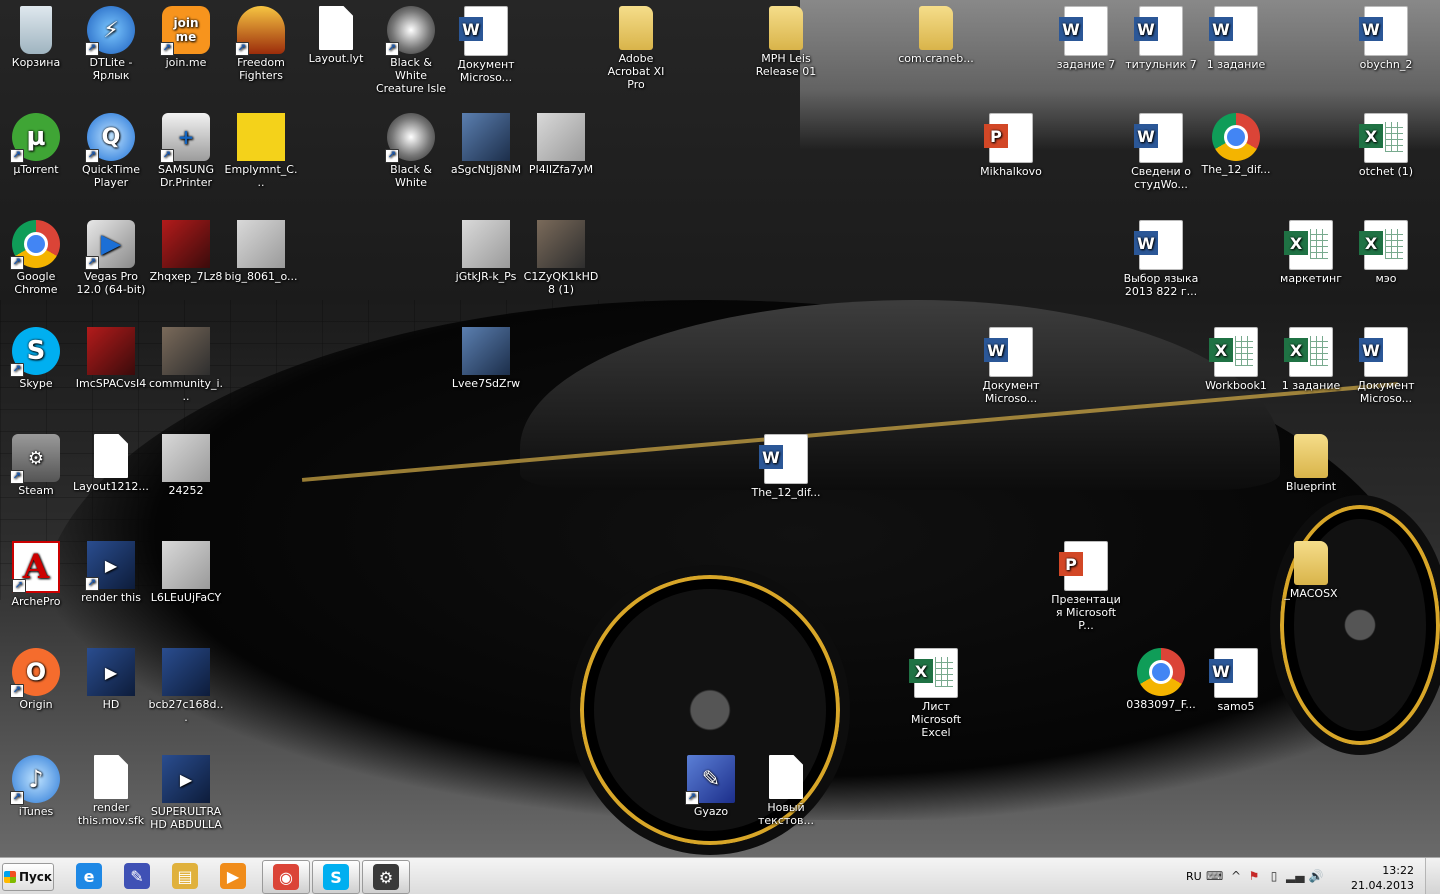 This screenshot has height=894, width=1440. What do you see at coordinates (486, 276) in the screenshot?
I see `desktop-icon-label: jGtkJR-k_Ps` at bounding box center [486, 276].